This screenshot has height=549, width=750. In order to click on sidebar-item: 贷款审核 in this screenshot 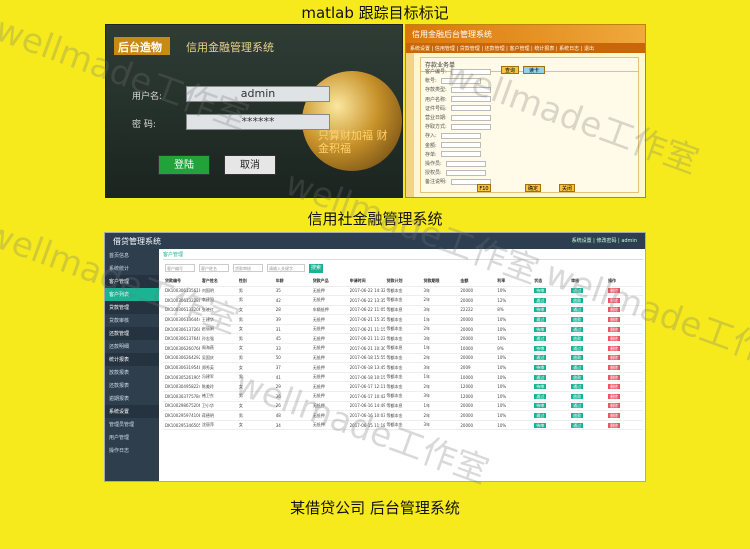, I will do `click(132, 320)`.